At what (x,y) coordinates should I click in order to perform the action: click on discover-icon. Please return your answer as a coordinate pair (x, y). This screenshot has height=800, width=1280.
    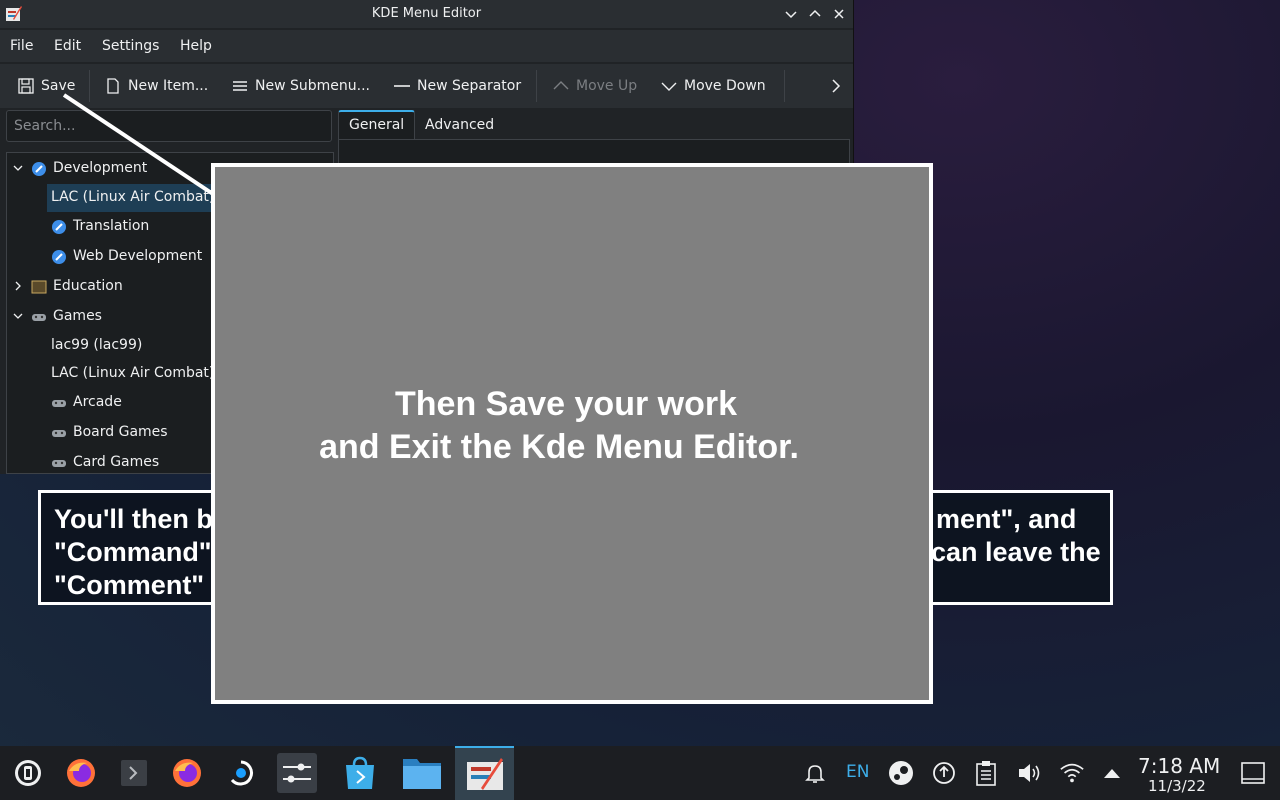
    Looking at the image, I should click on (360, 773).